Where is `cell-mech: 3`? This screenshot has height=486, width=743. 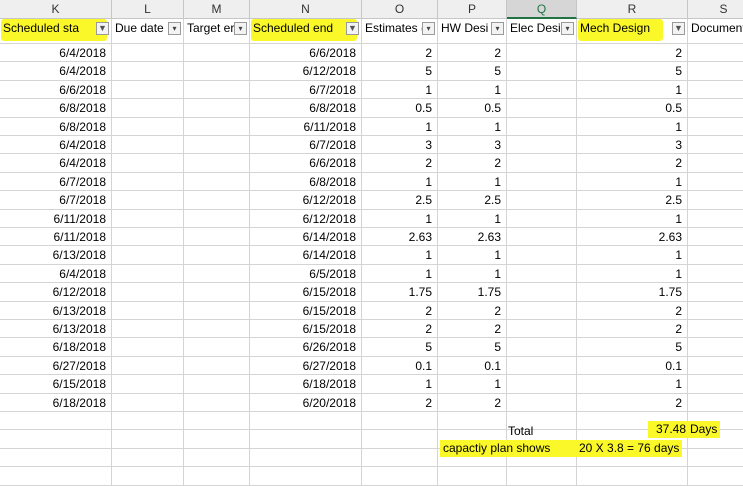
cell-mech: 3 is located at coordinates (632, 145).